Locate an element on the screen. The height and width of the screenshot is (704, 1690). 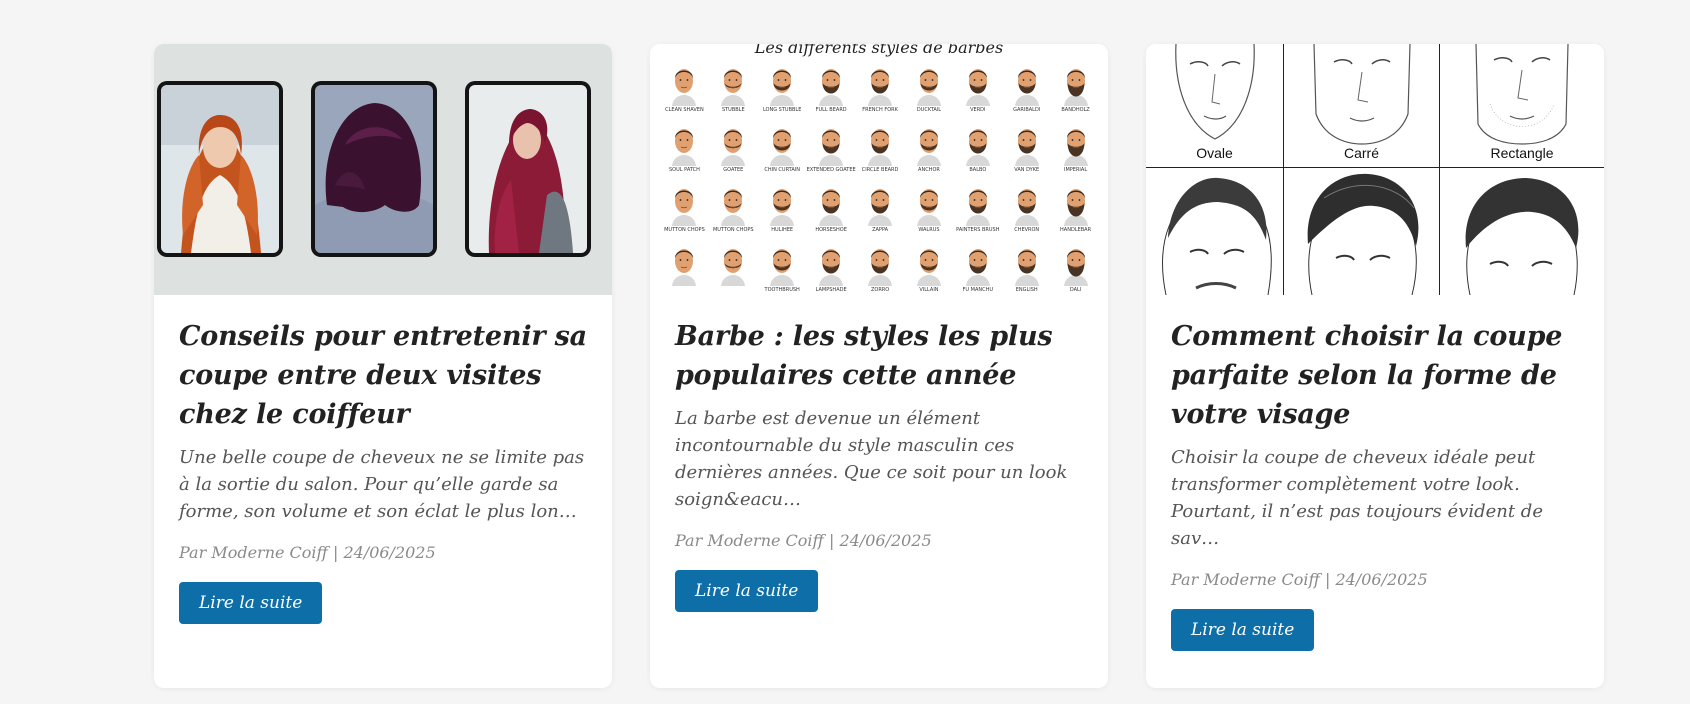
beard-style-item: MUTTON CHOPS is located at coordinates (684, 211).